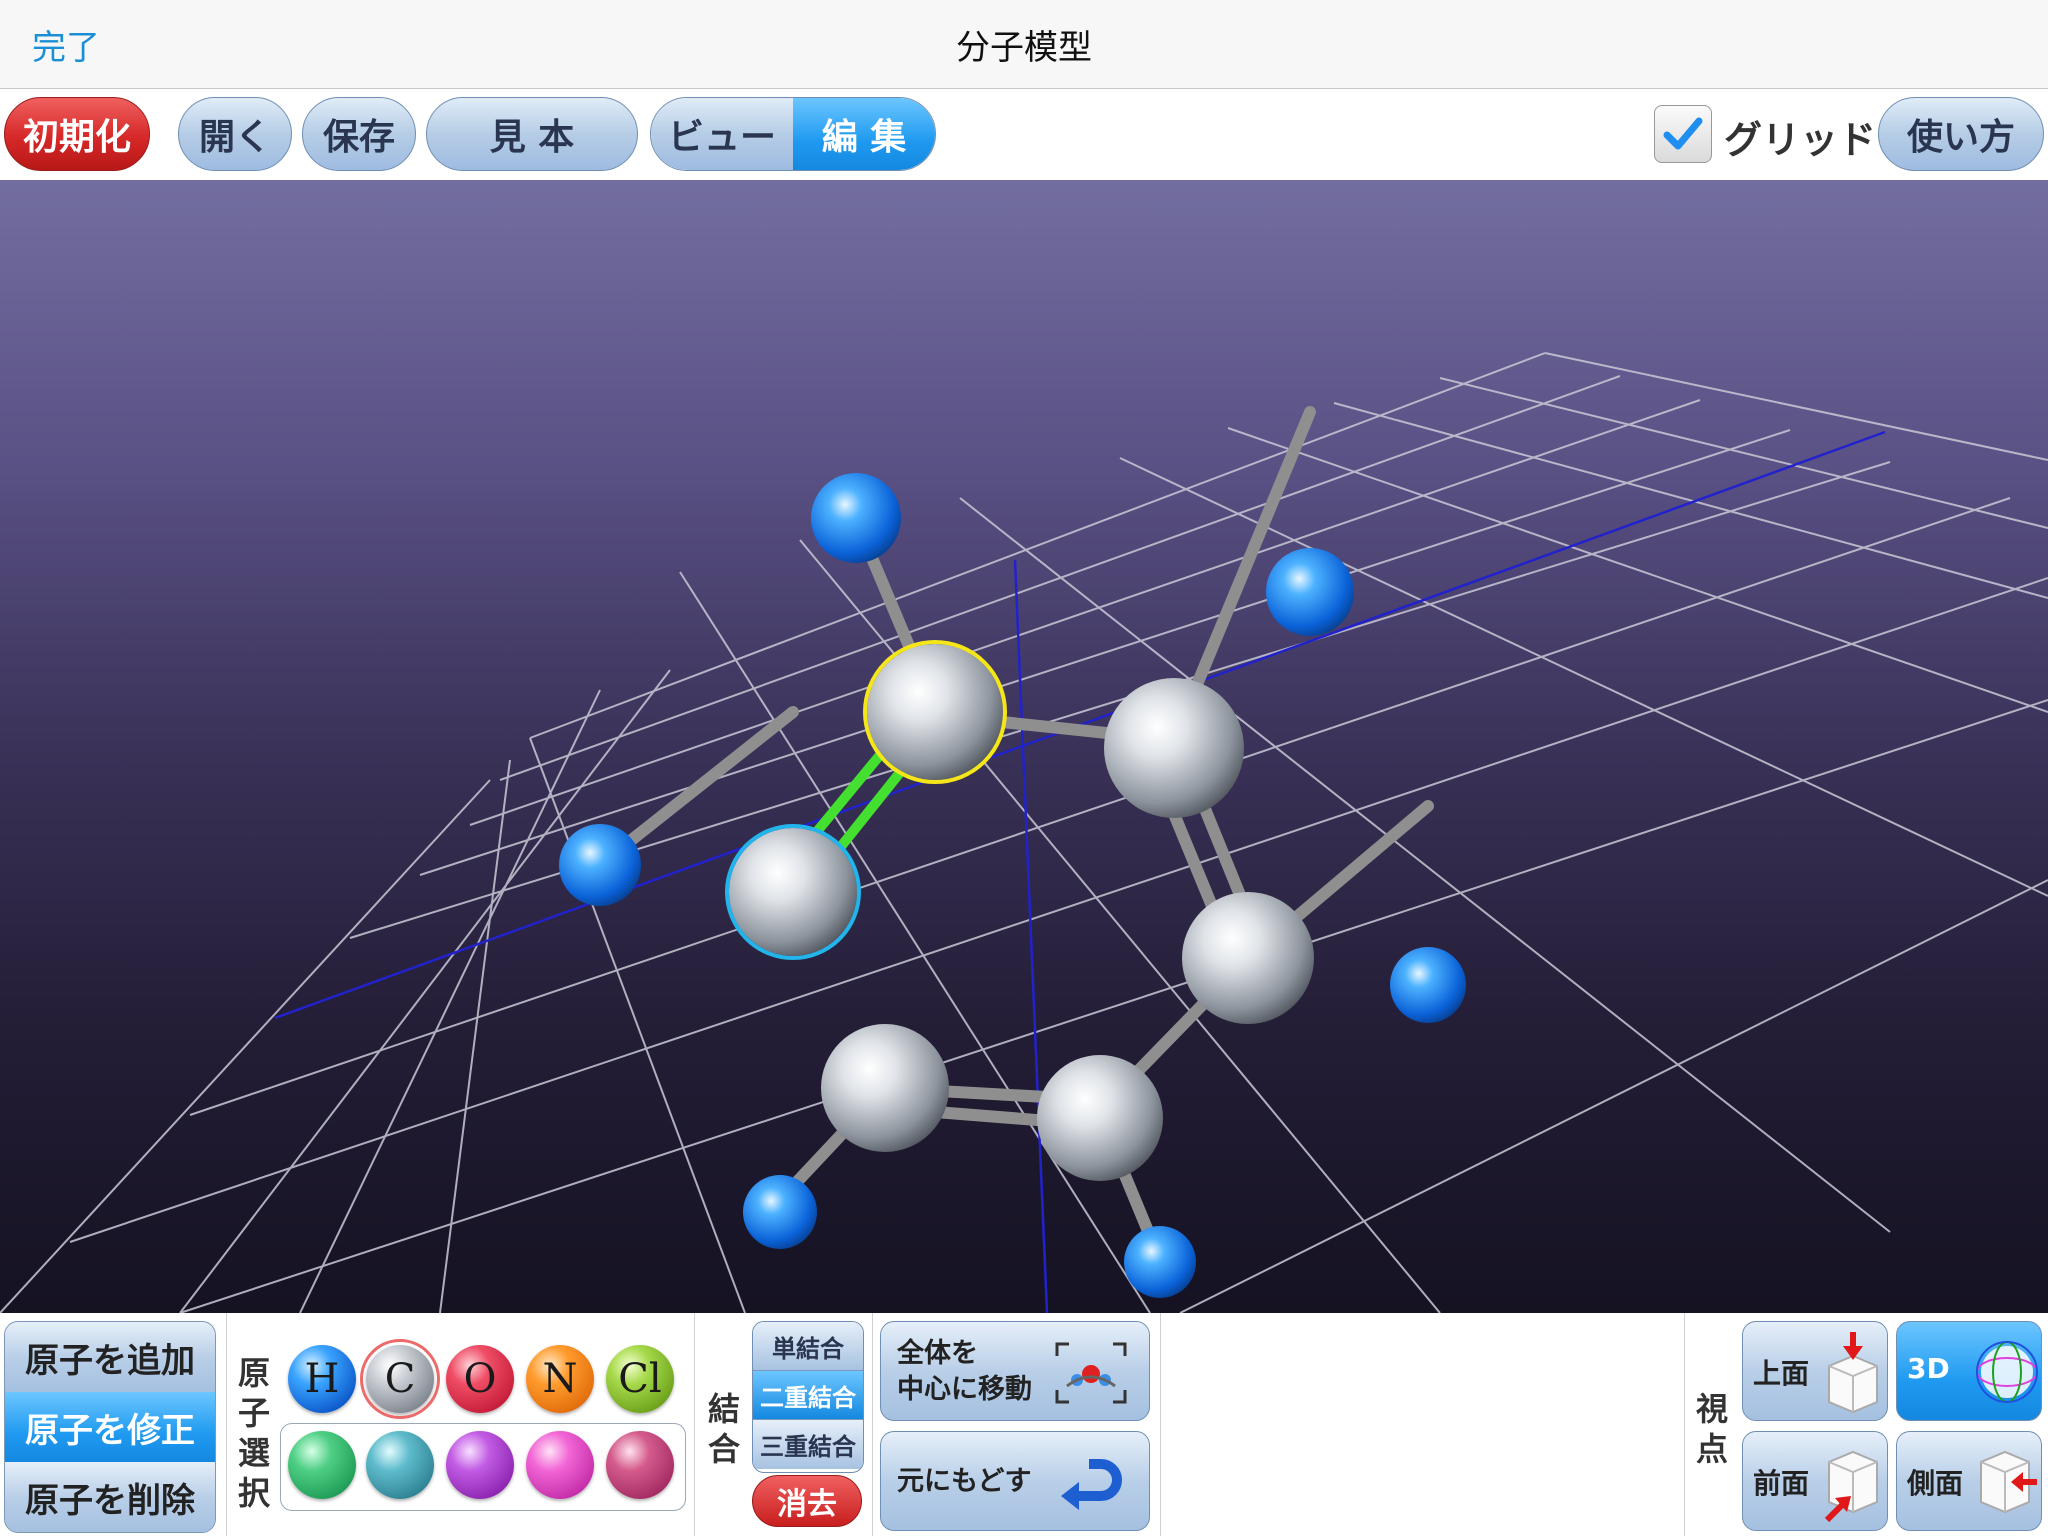 This screenshot has height=1536, width=2048. What do you see at coordinates (723, 1429) in the screenshot?
I see `bond-label: 結合` at bounding box center [723, 1429].